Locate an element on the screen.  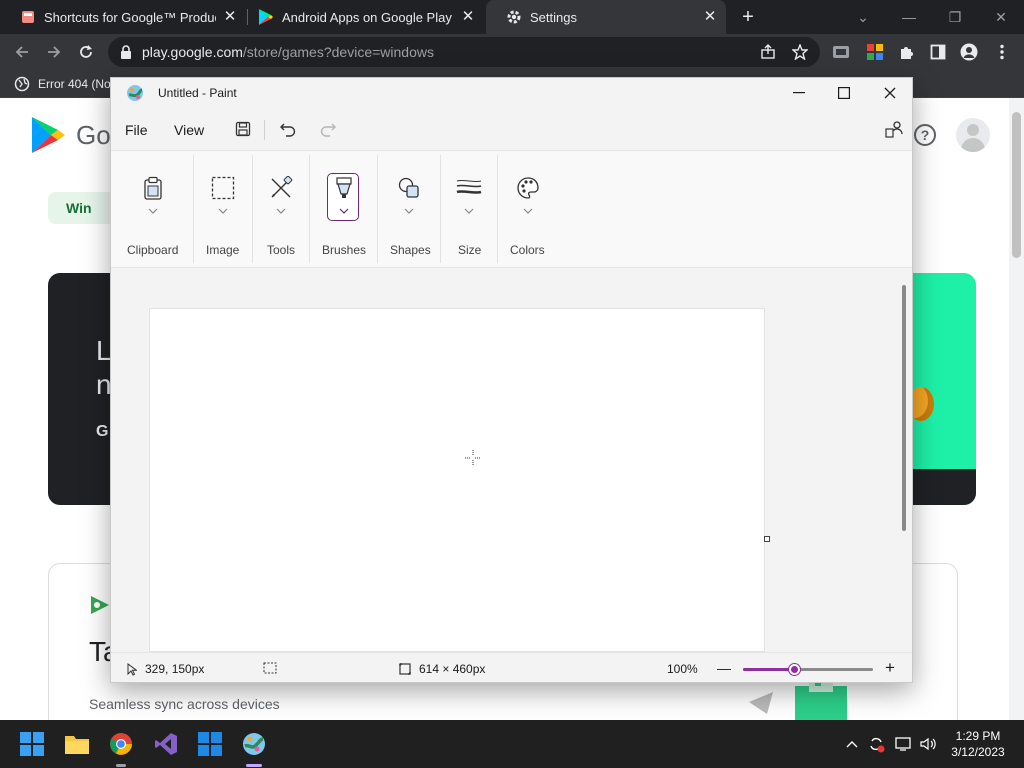
menu-view: View is located at coordinates (189, 130).